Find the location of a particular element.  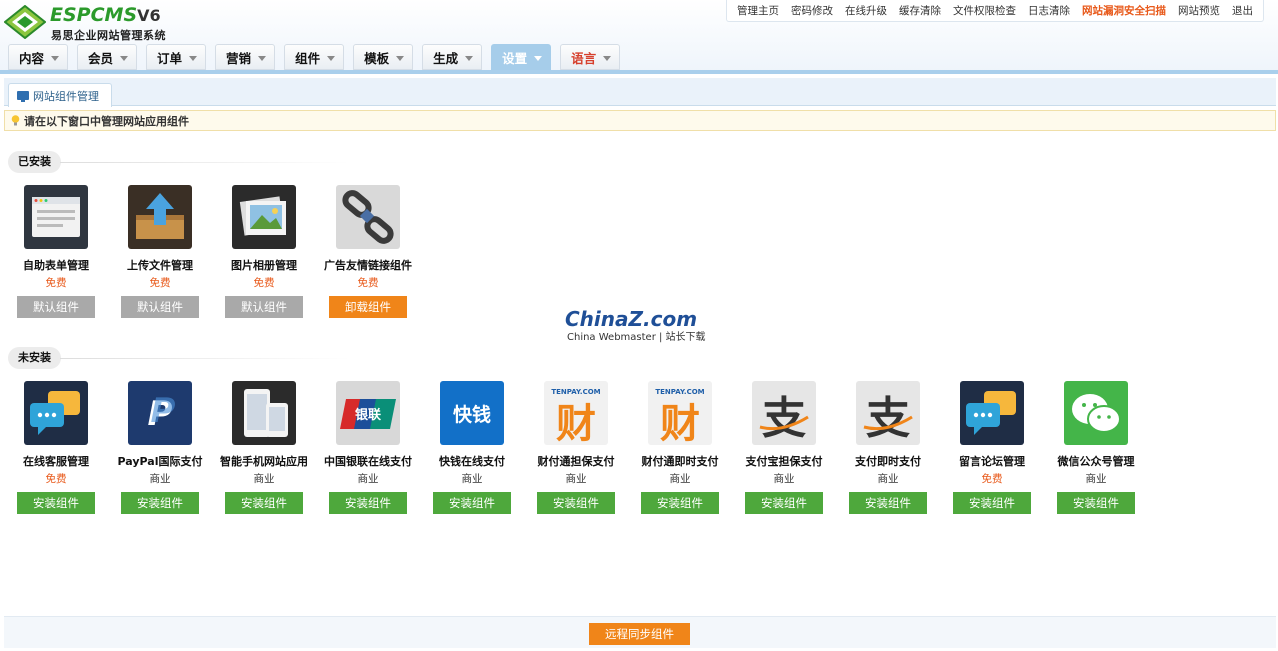

top-link: 网站预览 is located at coordinates (1199, 10).